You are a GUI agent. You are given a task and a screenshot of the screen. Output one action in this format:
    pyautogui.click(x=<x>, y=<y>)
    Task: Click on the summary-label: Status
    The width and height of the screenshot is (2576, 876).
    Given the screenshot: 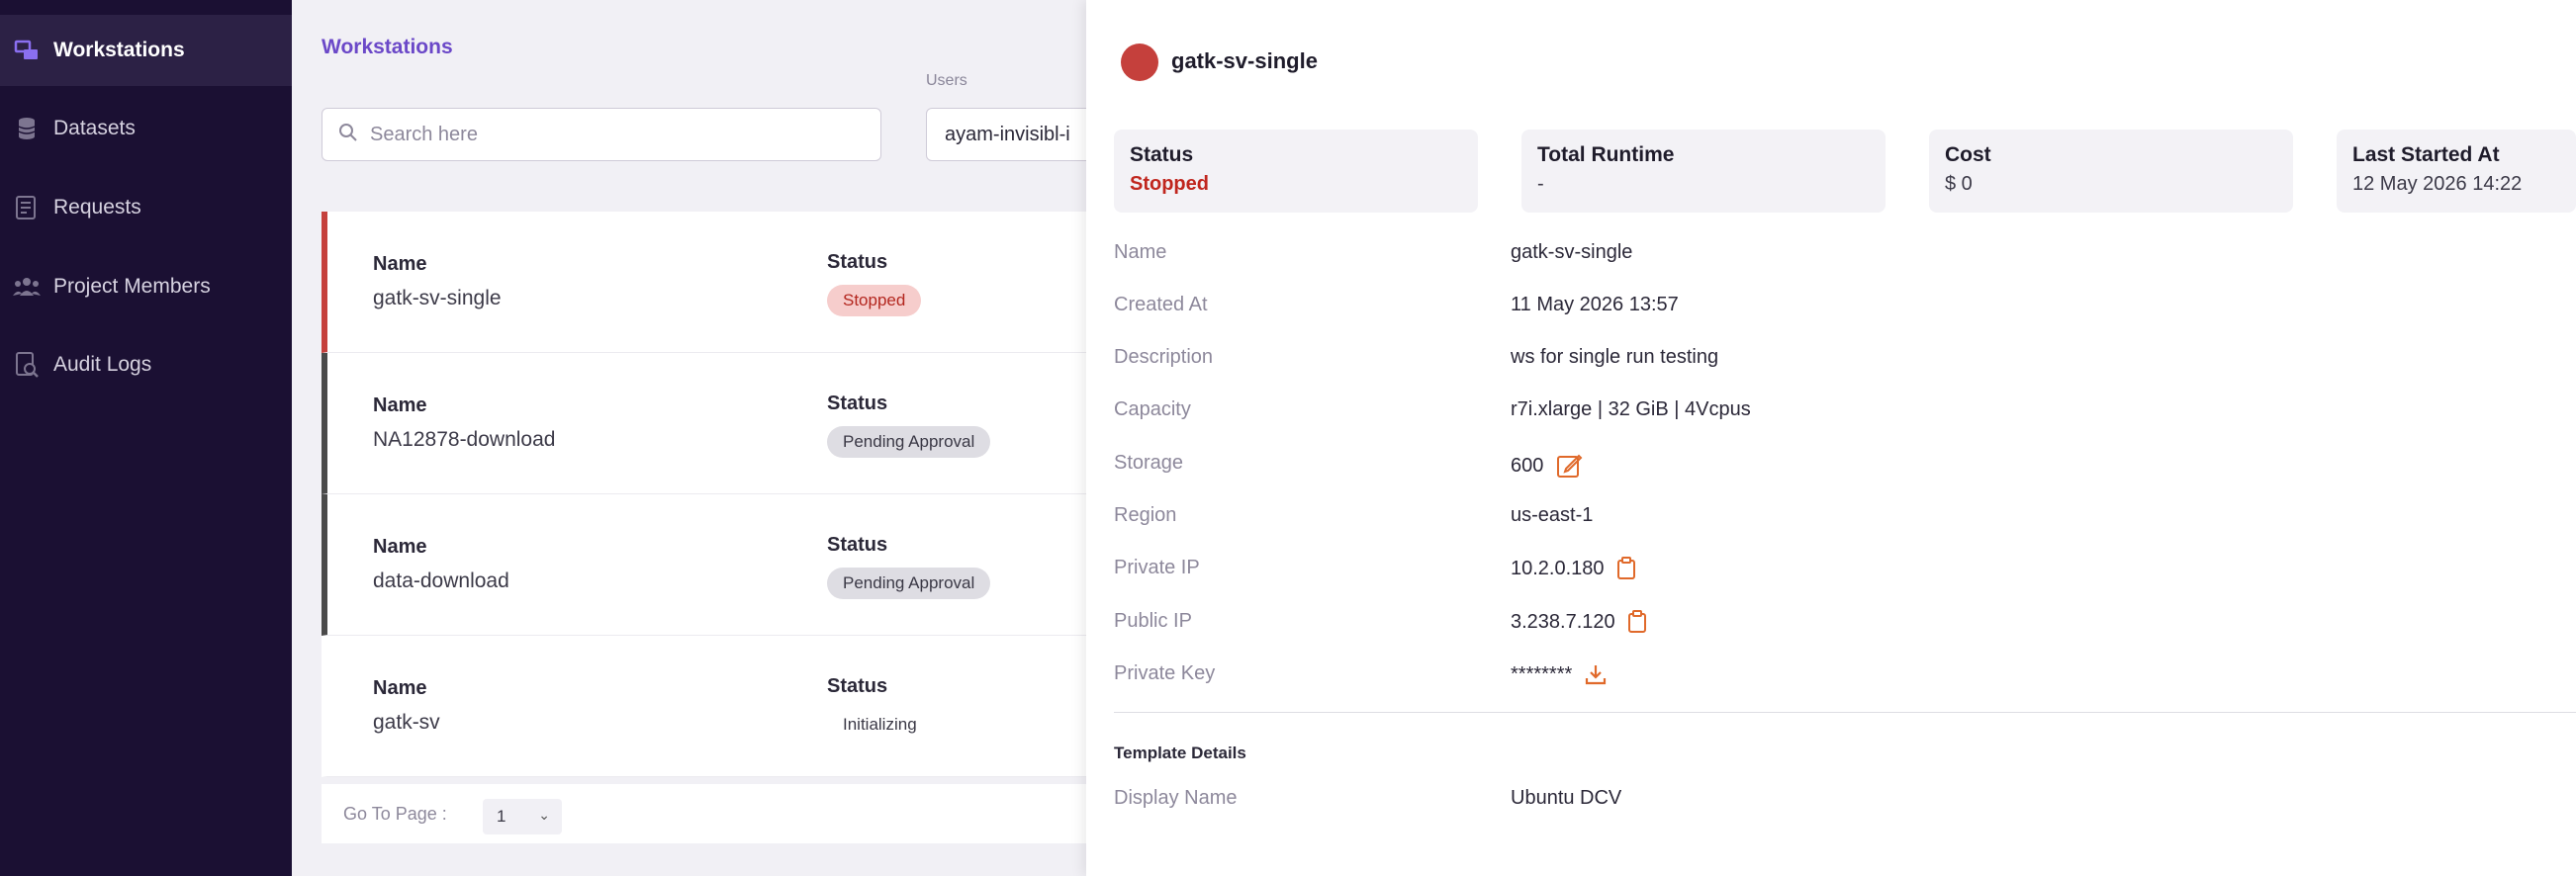 What is the action you would take?
    pyautogui.click(x=1162, y=154)
    